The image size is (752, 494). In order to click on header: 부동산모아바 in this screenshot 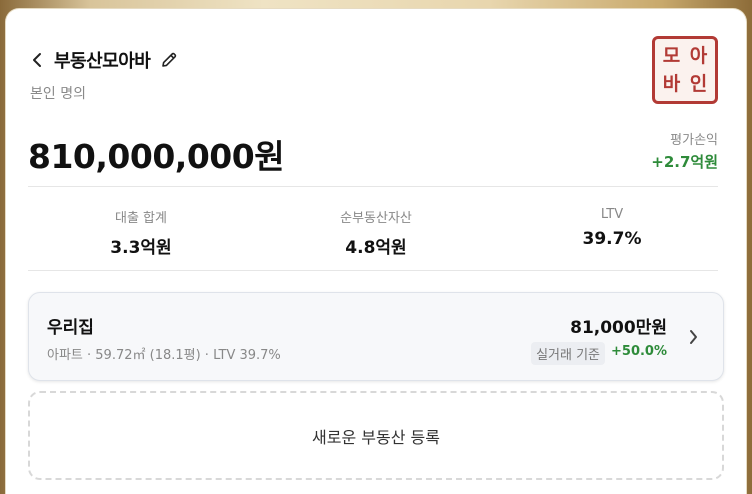, I will do `click(103, 60)`.